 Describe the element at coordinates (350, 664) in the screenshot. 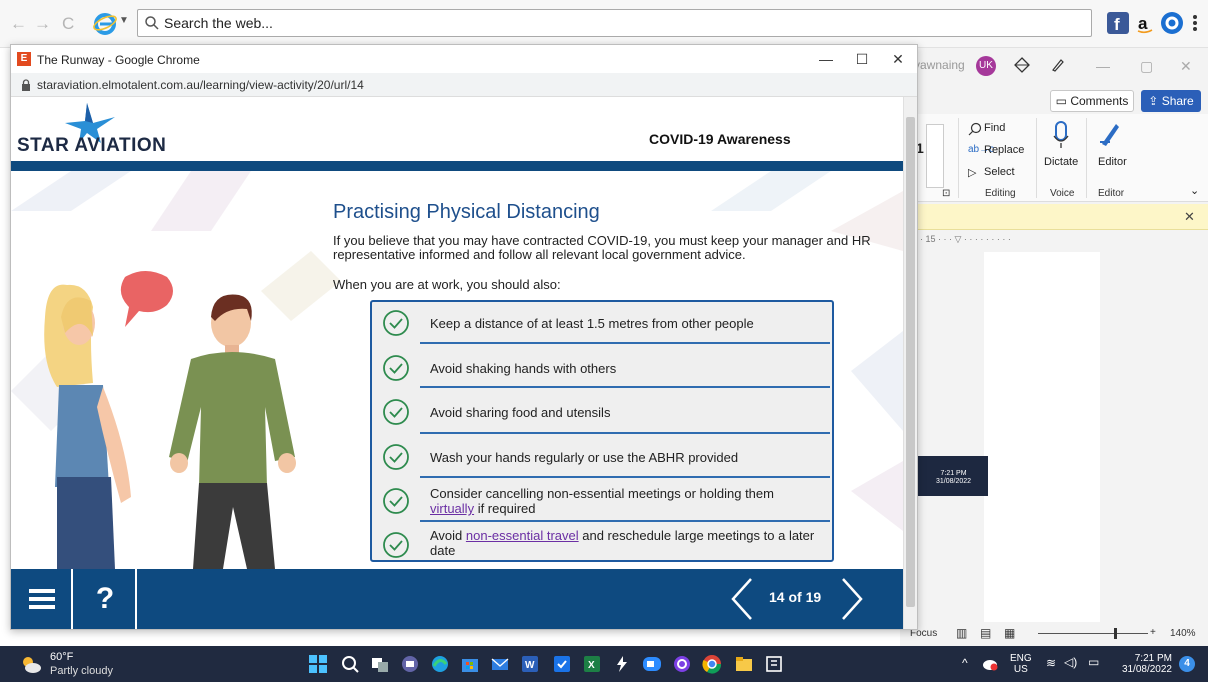

I see `search-icon` at that location.